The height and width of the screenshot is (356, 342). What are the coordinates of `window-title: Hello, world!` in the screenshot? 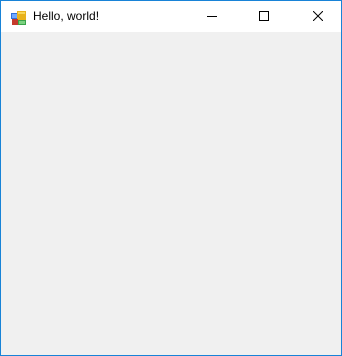 It's located at (66, 16).